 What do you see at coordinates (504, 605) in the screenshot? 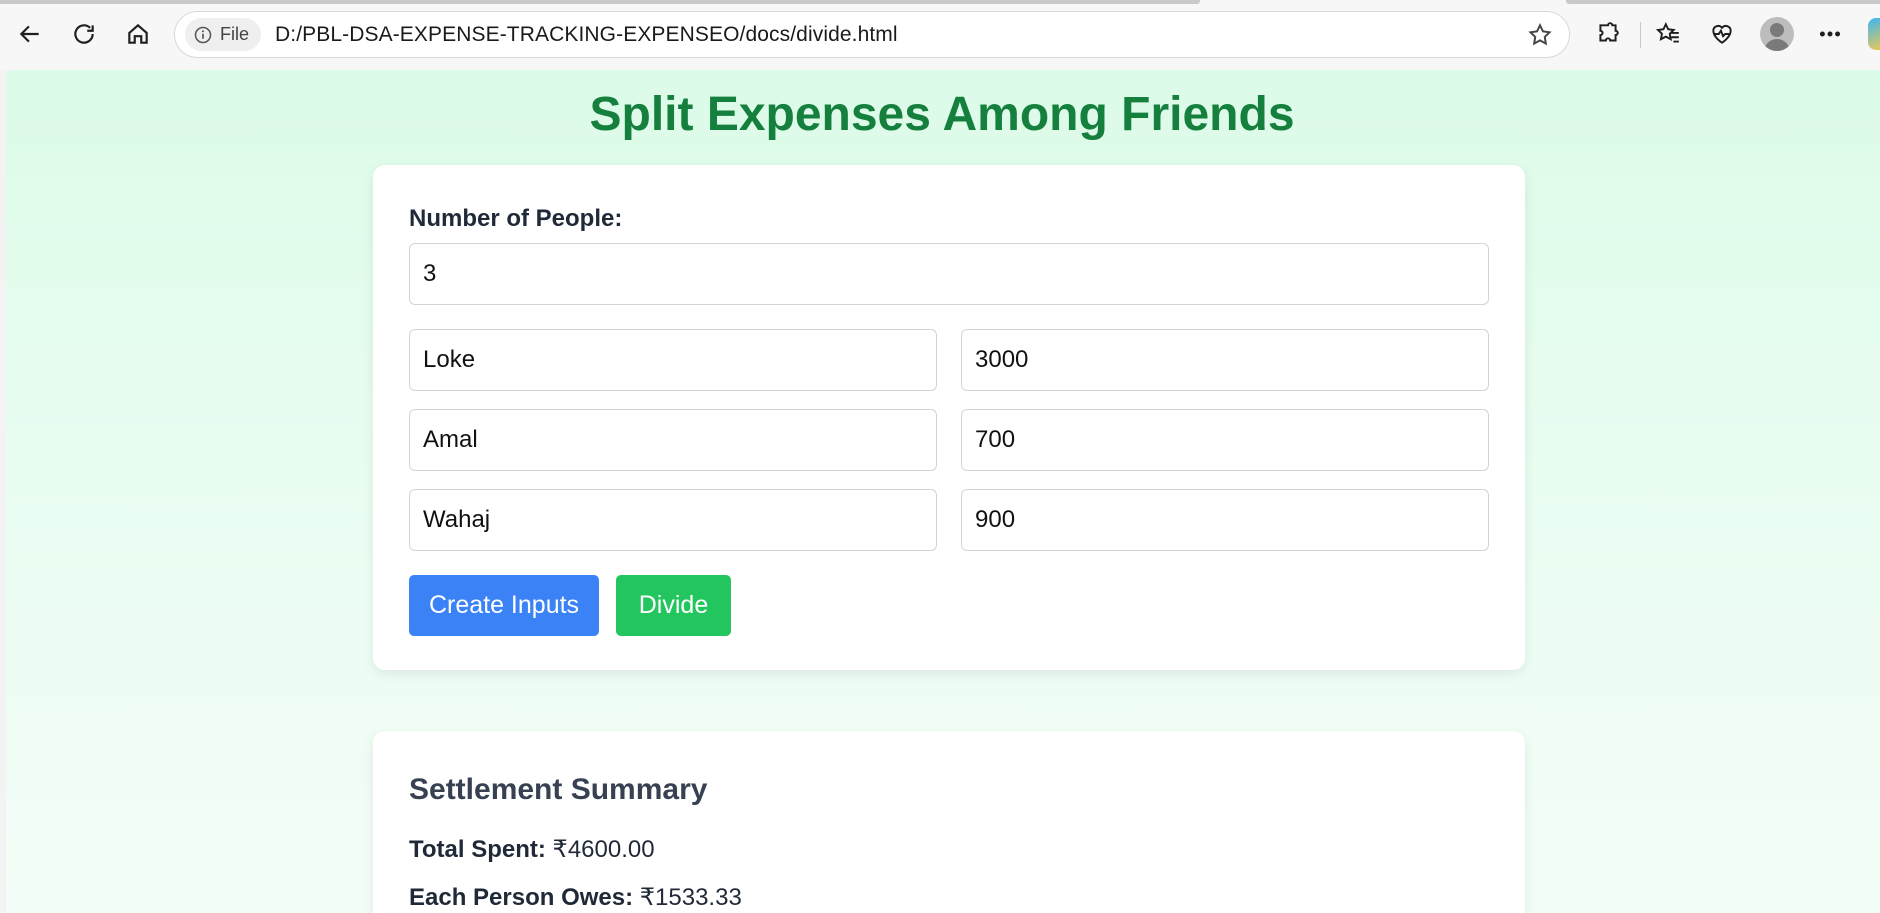
I see `create-inputs-button: Create Inputs` at bounding box center [504, 605].